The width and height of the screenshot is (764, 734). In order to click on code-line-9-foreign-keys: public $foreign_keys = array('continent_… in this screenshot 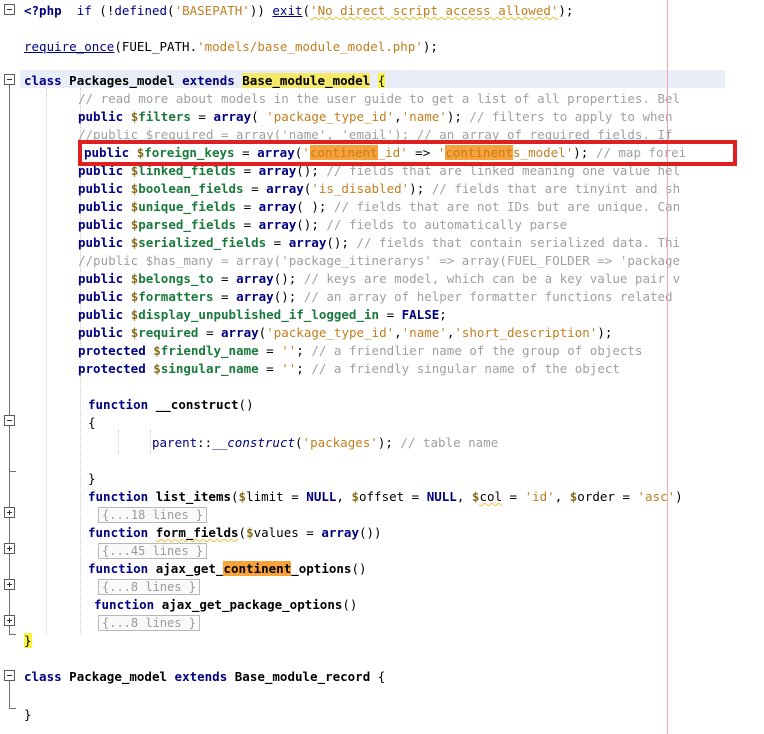, I will do `click(385, 153)`.